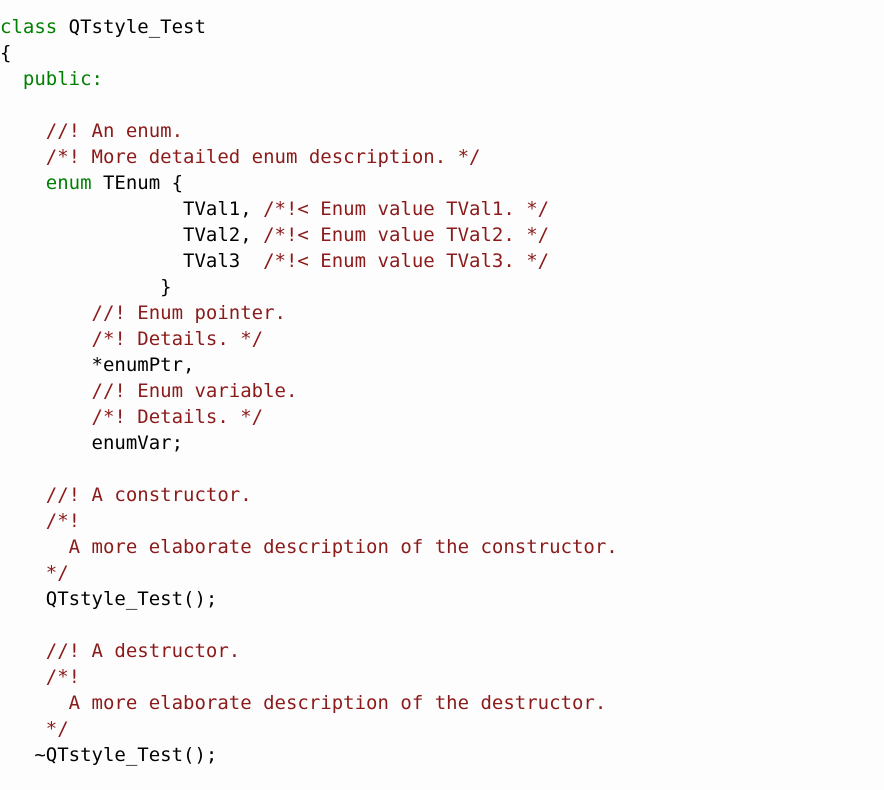 This screenshot has width=884, height=790. I want to click on code-token-comment: //! A destructor., so click(143, 651).